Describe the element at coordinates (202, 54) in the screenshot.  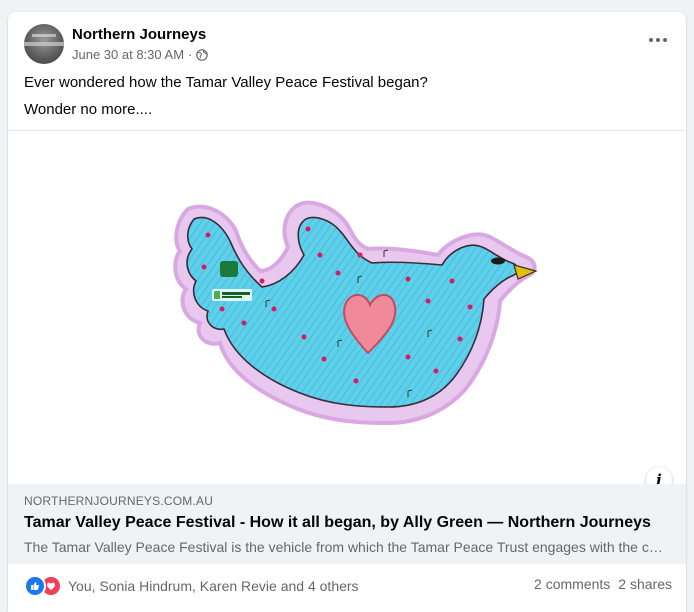
I see `globe-icon` at that location.